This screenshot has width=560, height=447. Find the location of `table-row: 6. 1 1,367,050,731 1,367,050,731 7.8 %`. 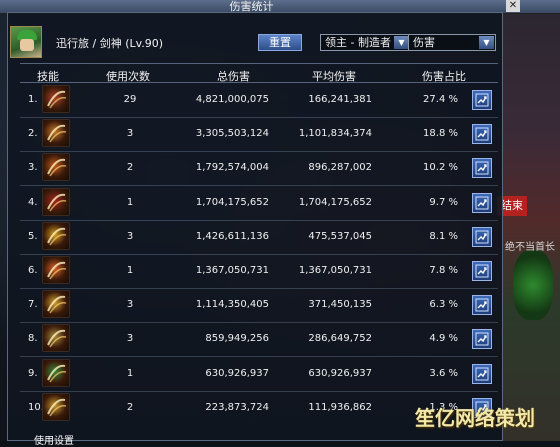

table-row: 6. 1 1,367,050,731 1,367,050,731 7.8 % is located at coordinates (259, 271).